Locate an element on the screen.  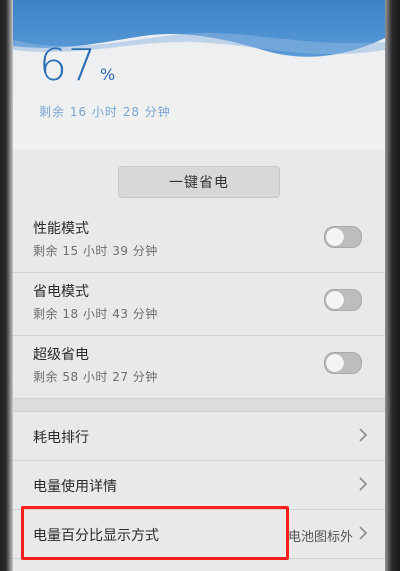
row-value: 电池图标外 is located at coordinates (320, 537).